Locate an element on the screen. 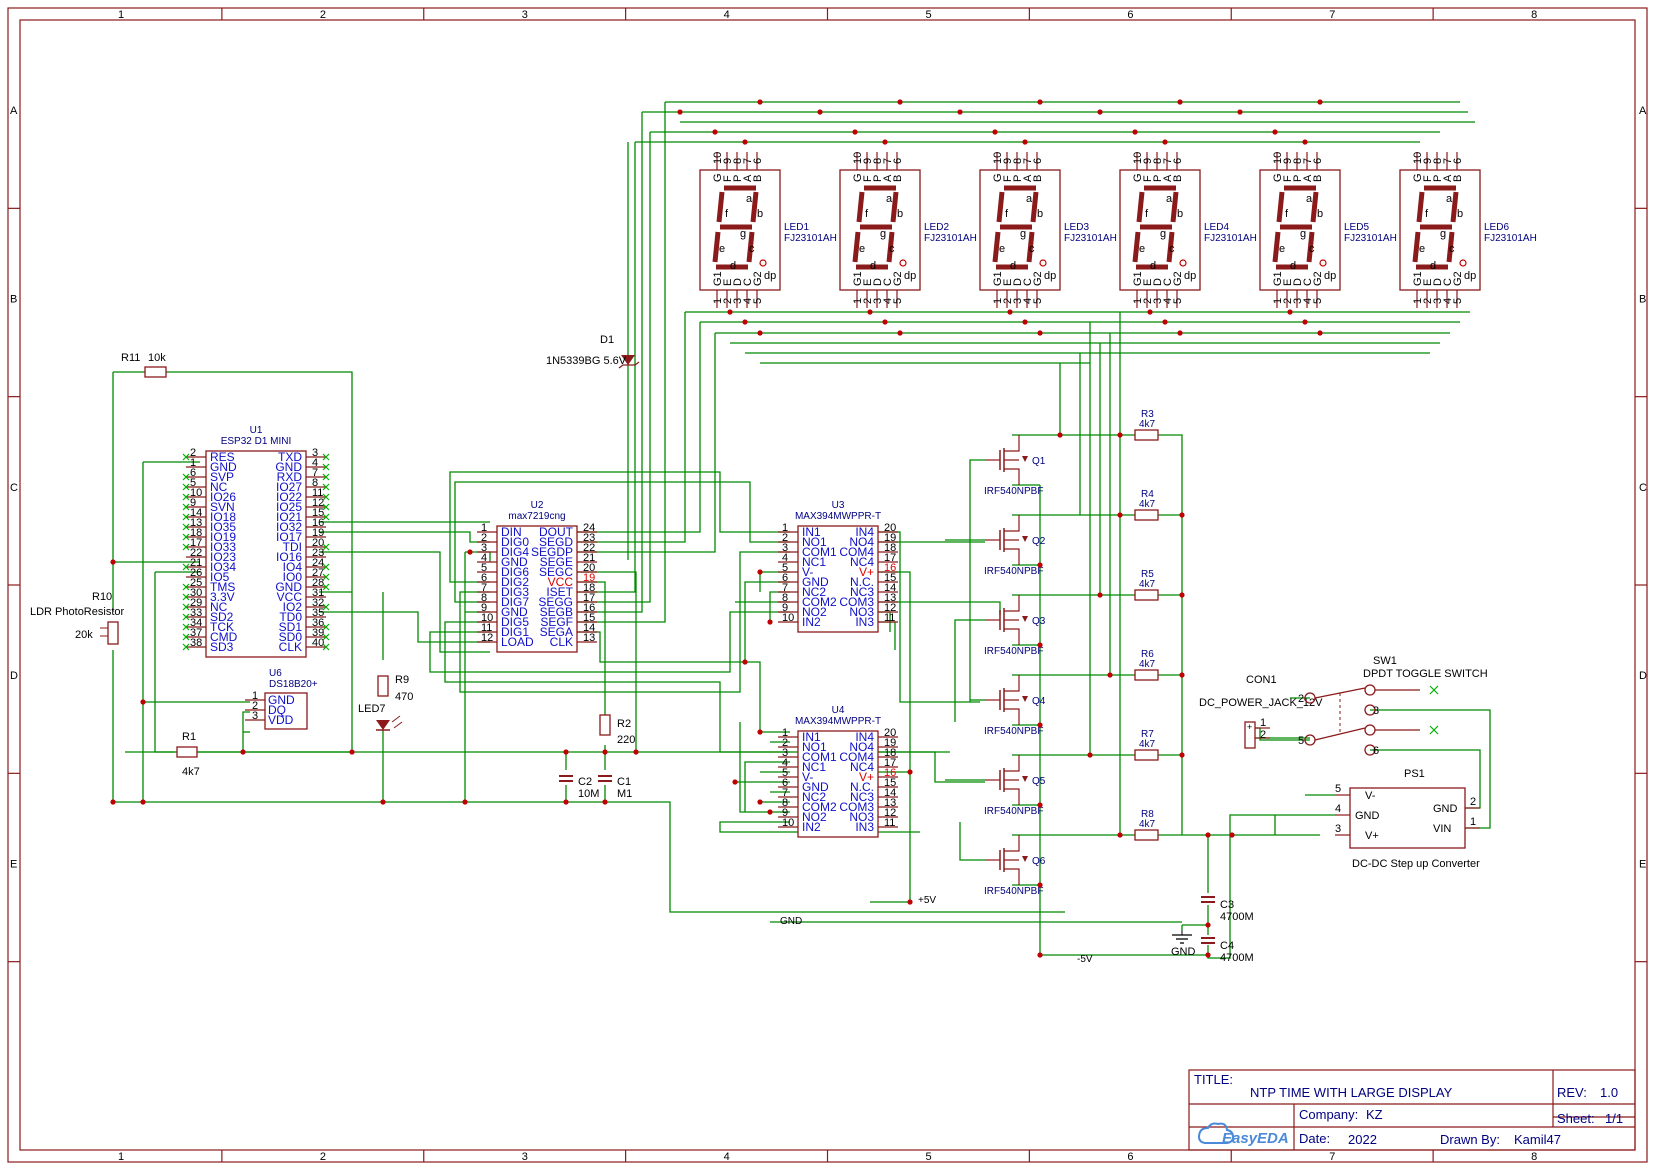 Image resolution: width=1655 pixels, height=1175 pixels. capacitor-c1: C1 M1 is located at coordinates (615, 787).